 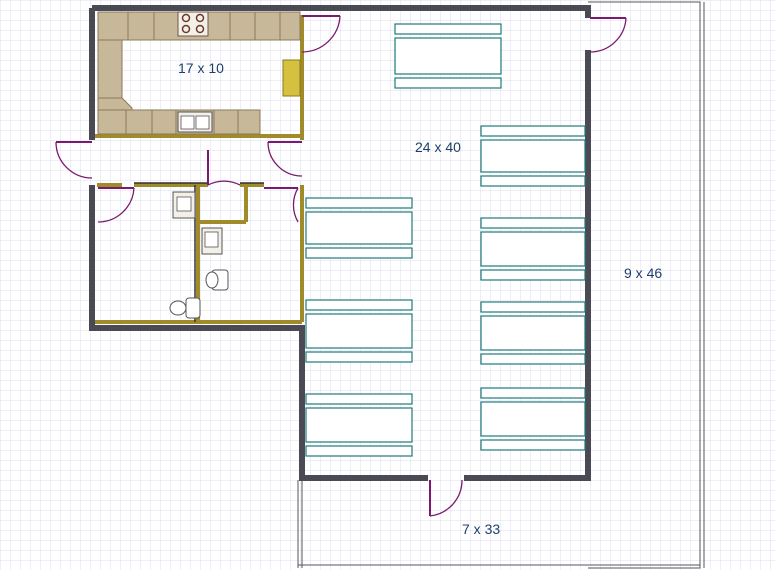 What do you see at coordinates (184, 205) in the screenshot?
I see `bath-sink-icon` at bounding box center [184, 205].